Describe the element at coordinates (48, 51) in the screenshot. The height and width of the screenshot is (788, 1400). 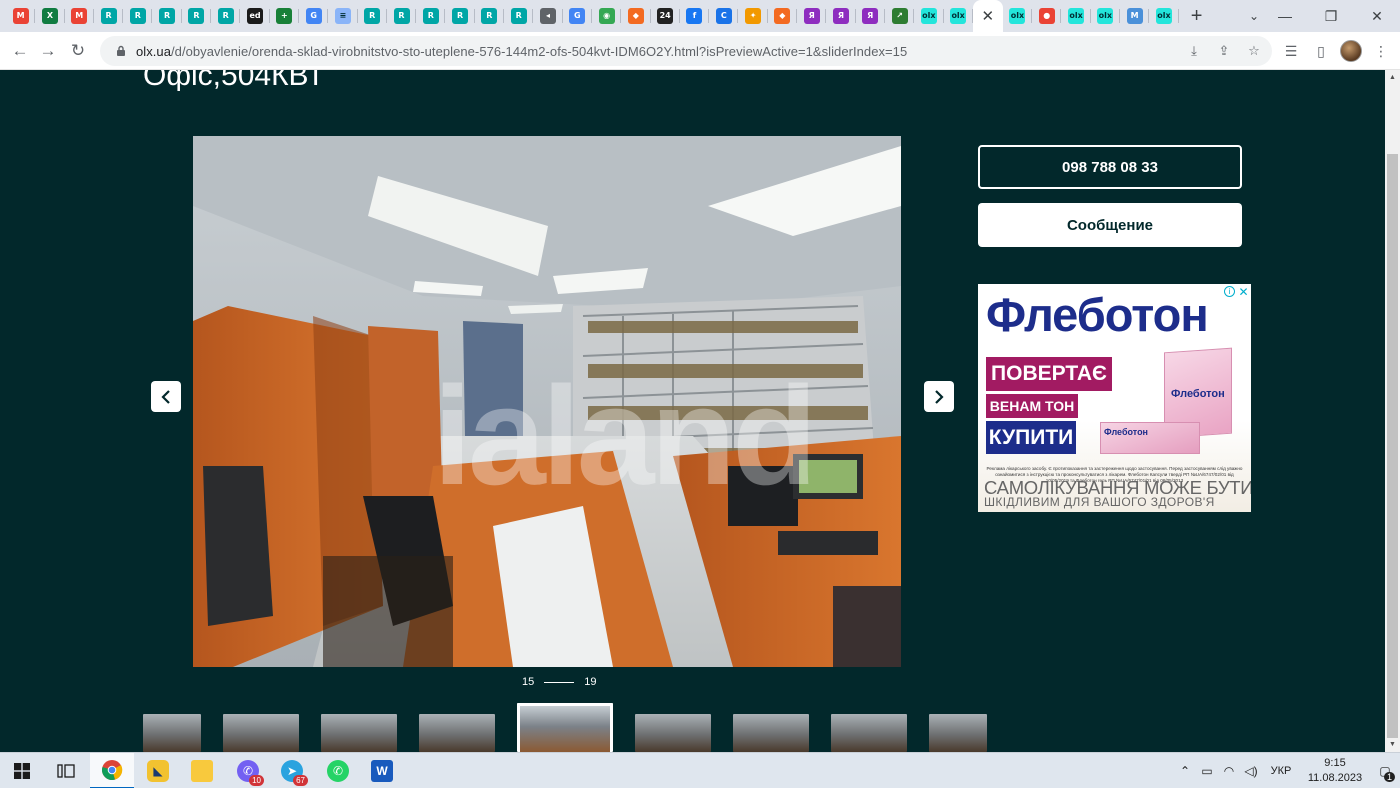
I see `forward-icon: →` at that location.